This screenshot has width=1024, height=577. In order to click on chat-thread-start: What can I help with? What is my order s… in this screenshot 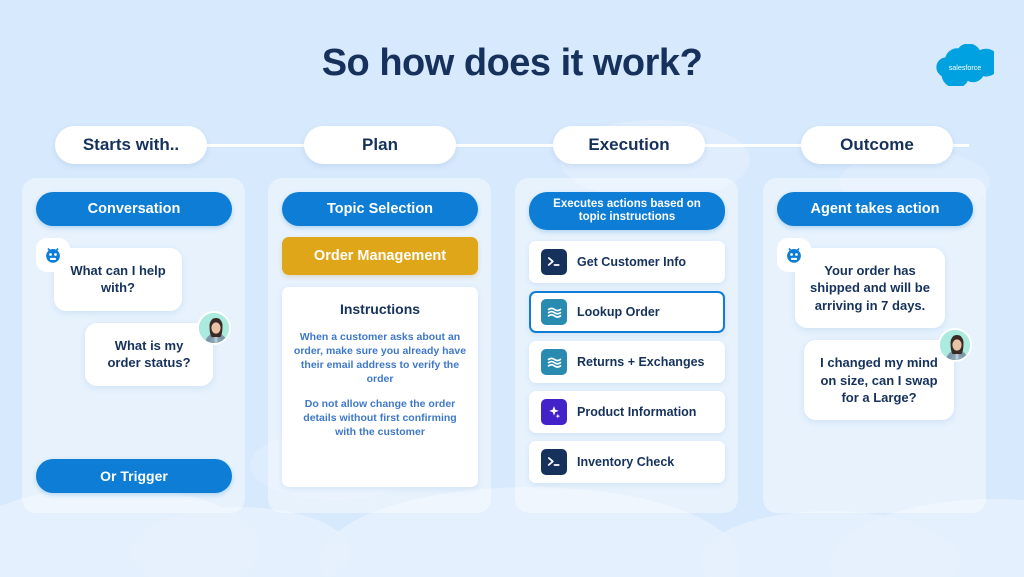, I will do `click(133, 312)`.